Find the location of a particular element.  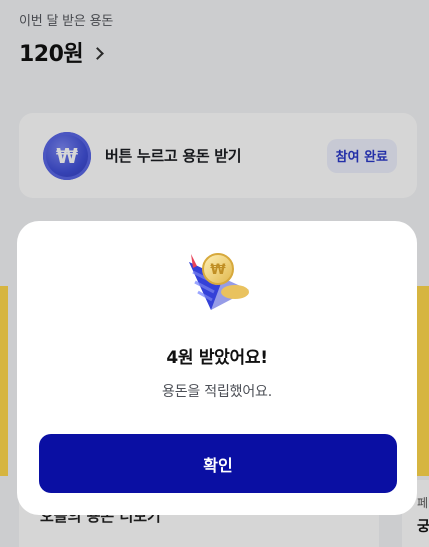

modal-title: 4원 받았어요! is located at coordinates (217, 358).